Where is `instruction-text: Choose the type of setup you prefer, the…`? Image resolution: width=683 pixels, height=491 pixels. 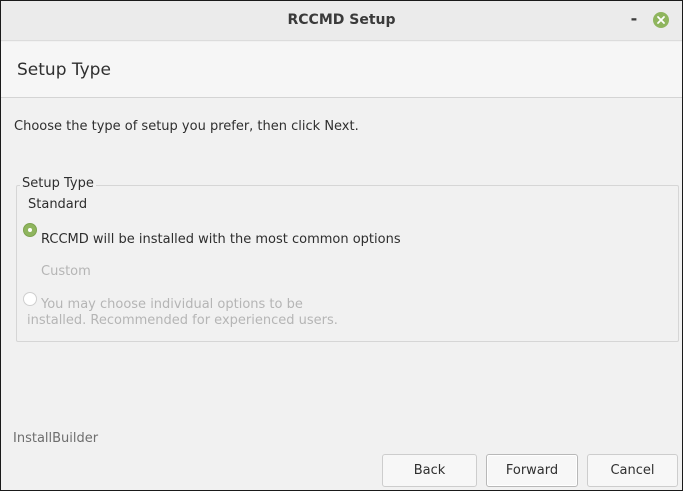
instruction-text: Choose the type of setup you prefer, the… is located at coordinates (186, 126).